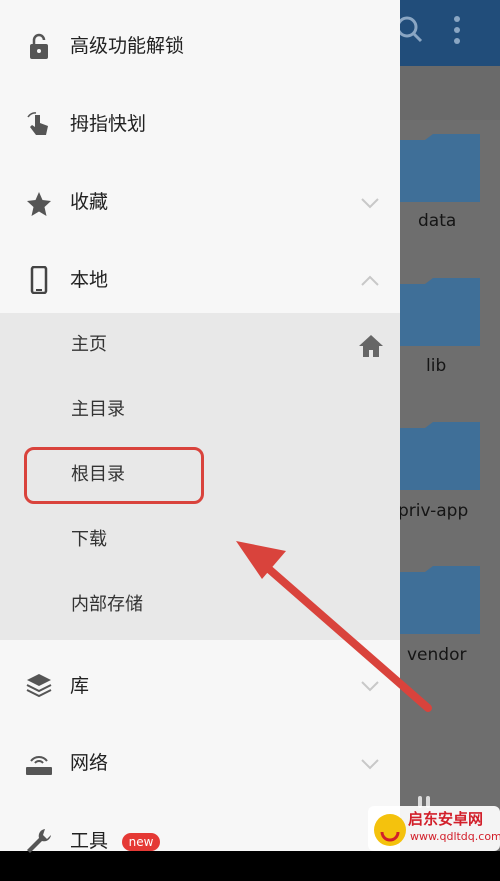  I want to click on drawer-item-premium-unlock: 高级功能解锁, so click(200, 47).